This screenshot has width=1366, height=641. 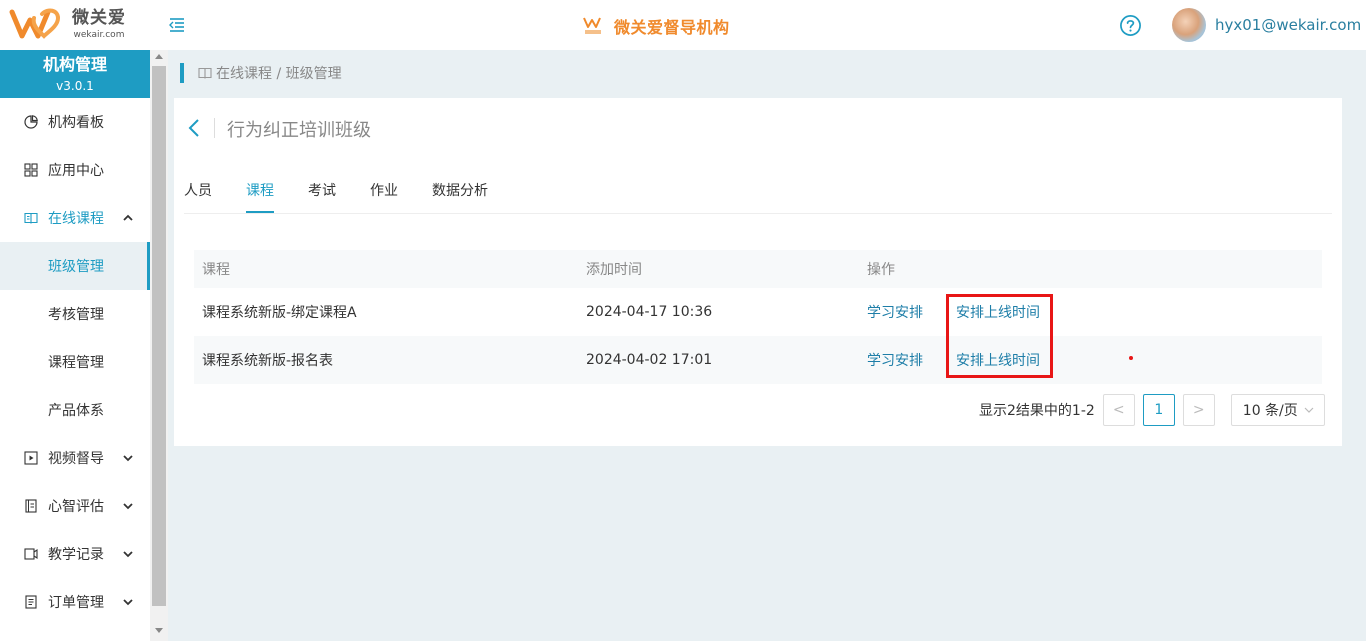 I want to click on annotation-dot, so click(x=1131, y=358).